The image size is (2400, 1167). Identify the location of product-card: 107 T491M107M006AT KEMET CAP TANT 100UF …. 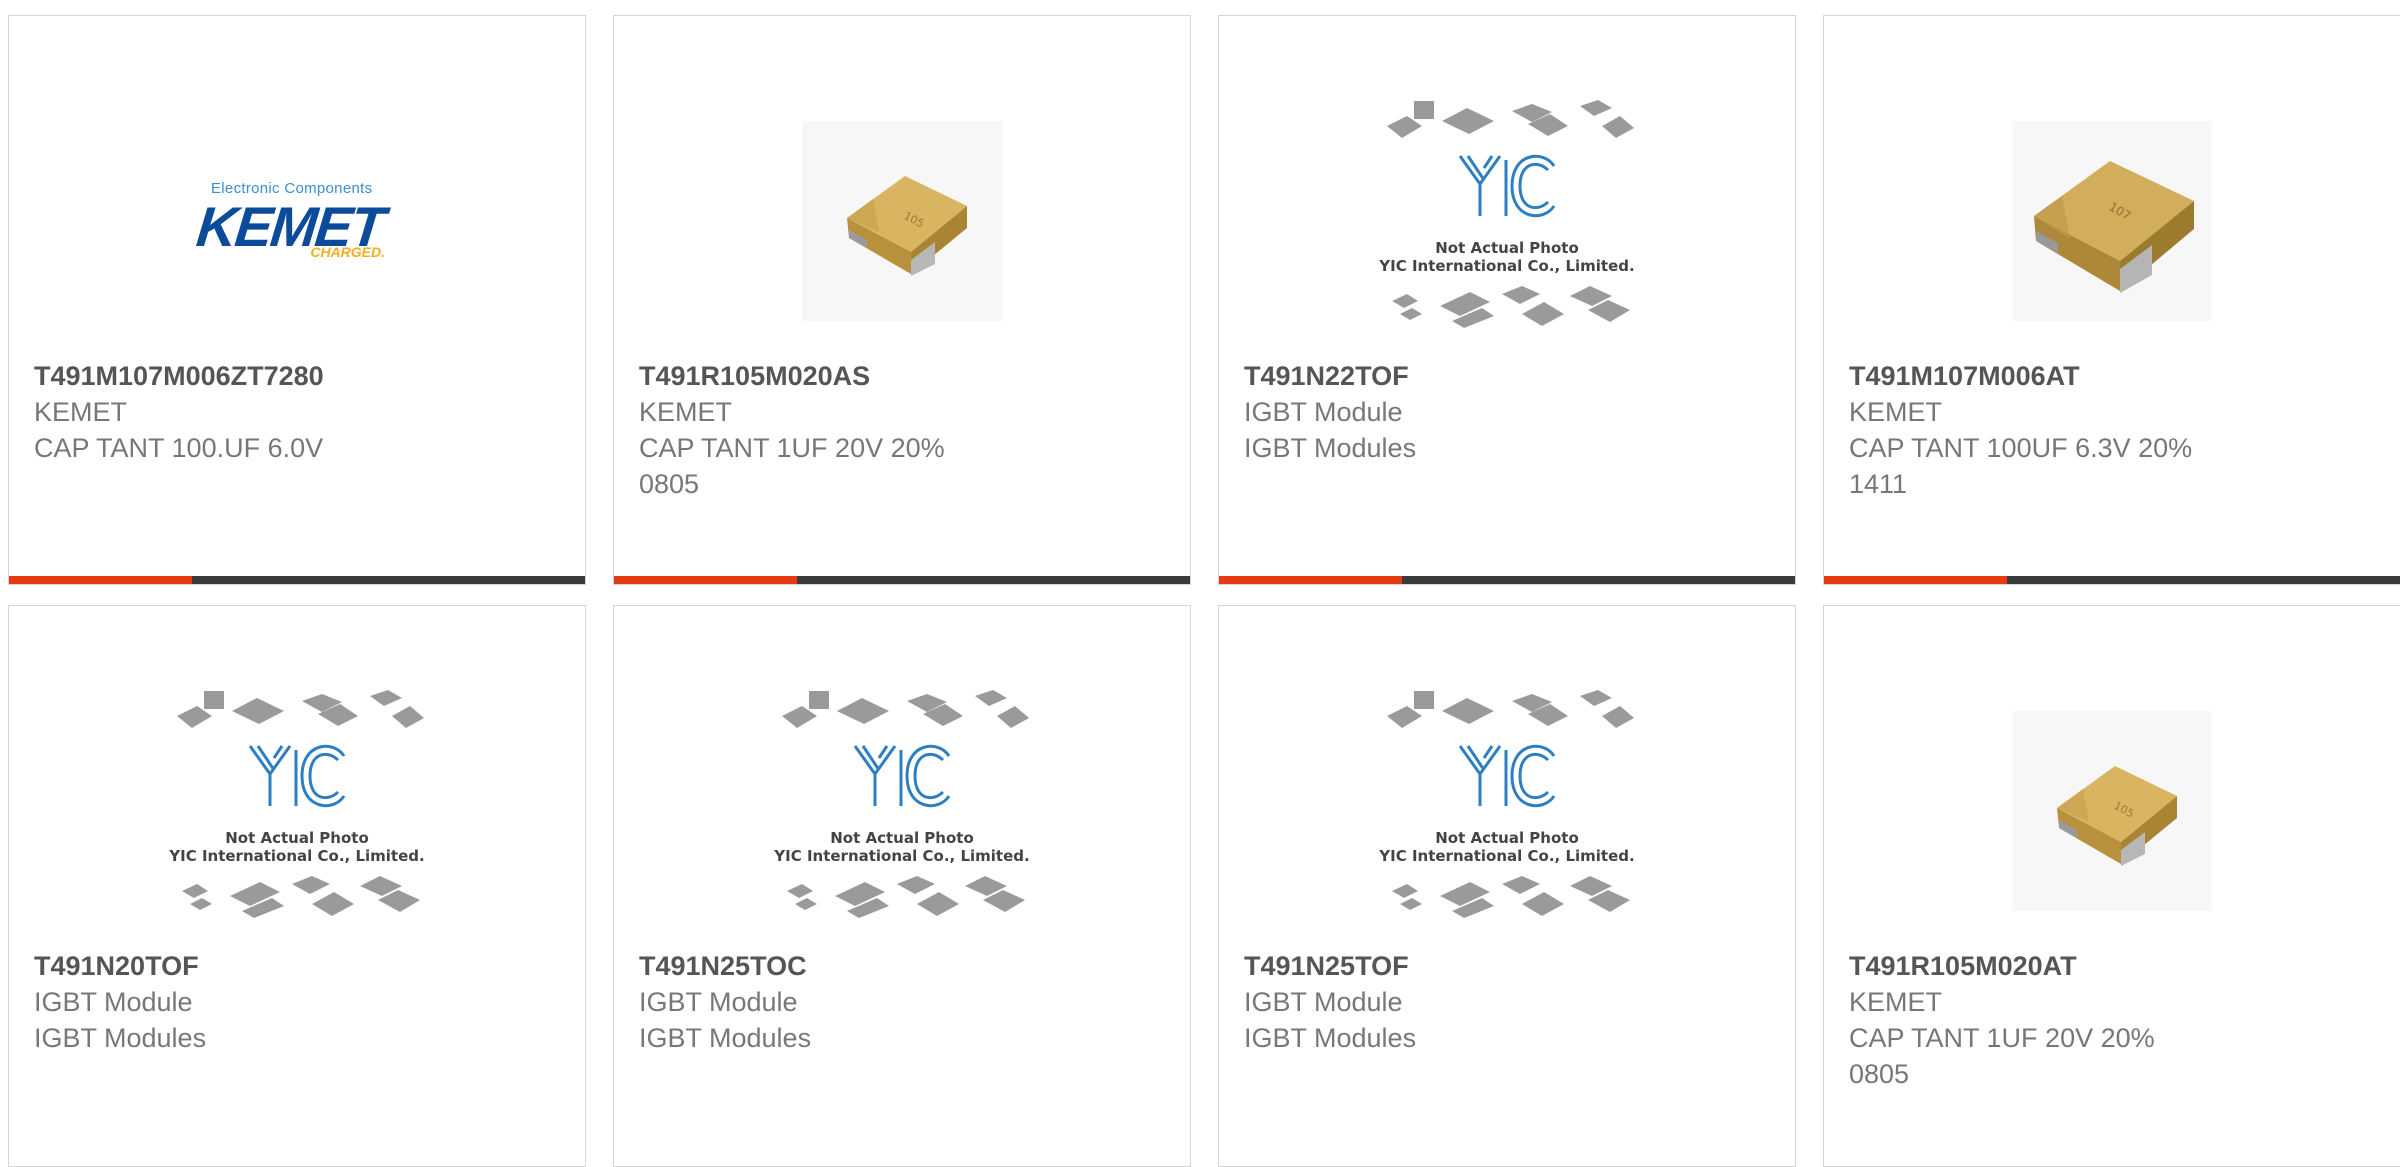
(2111, 300).